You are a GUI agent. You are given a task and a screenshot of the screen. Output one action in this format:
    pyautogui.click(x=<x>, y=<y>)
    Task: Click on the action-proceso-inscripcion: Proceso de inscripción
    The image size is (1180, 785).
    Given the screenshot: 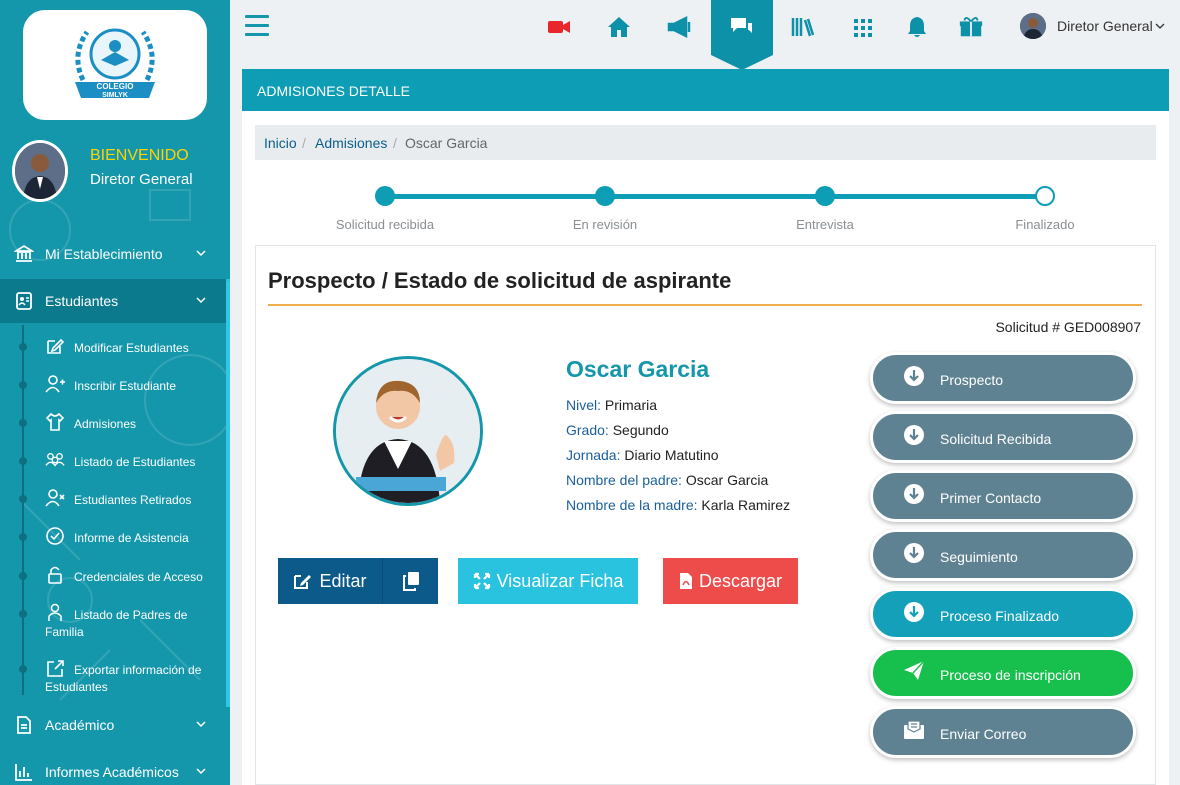 What is the action you would take?
    pyautogui.click(x=1003, y=673)
    